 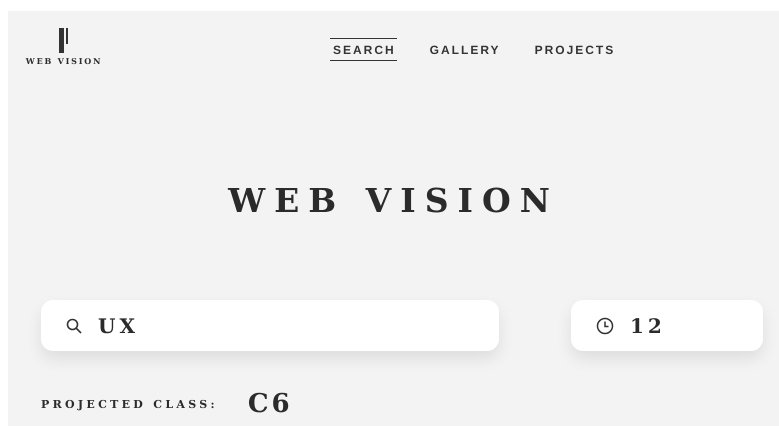 What do you see at coordinates (270, 325) in the screenshot?
I see `search-field: UX` at bounding box center [270, 325].